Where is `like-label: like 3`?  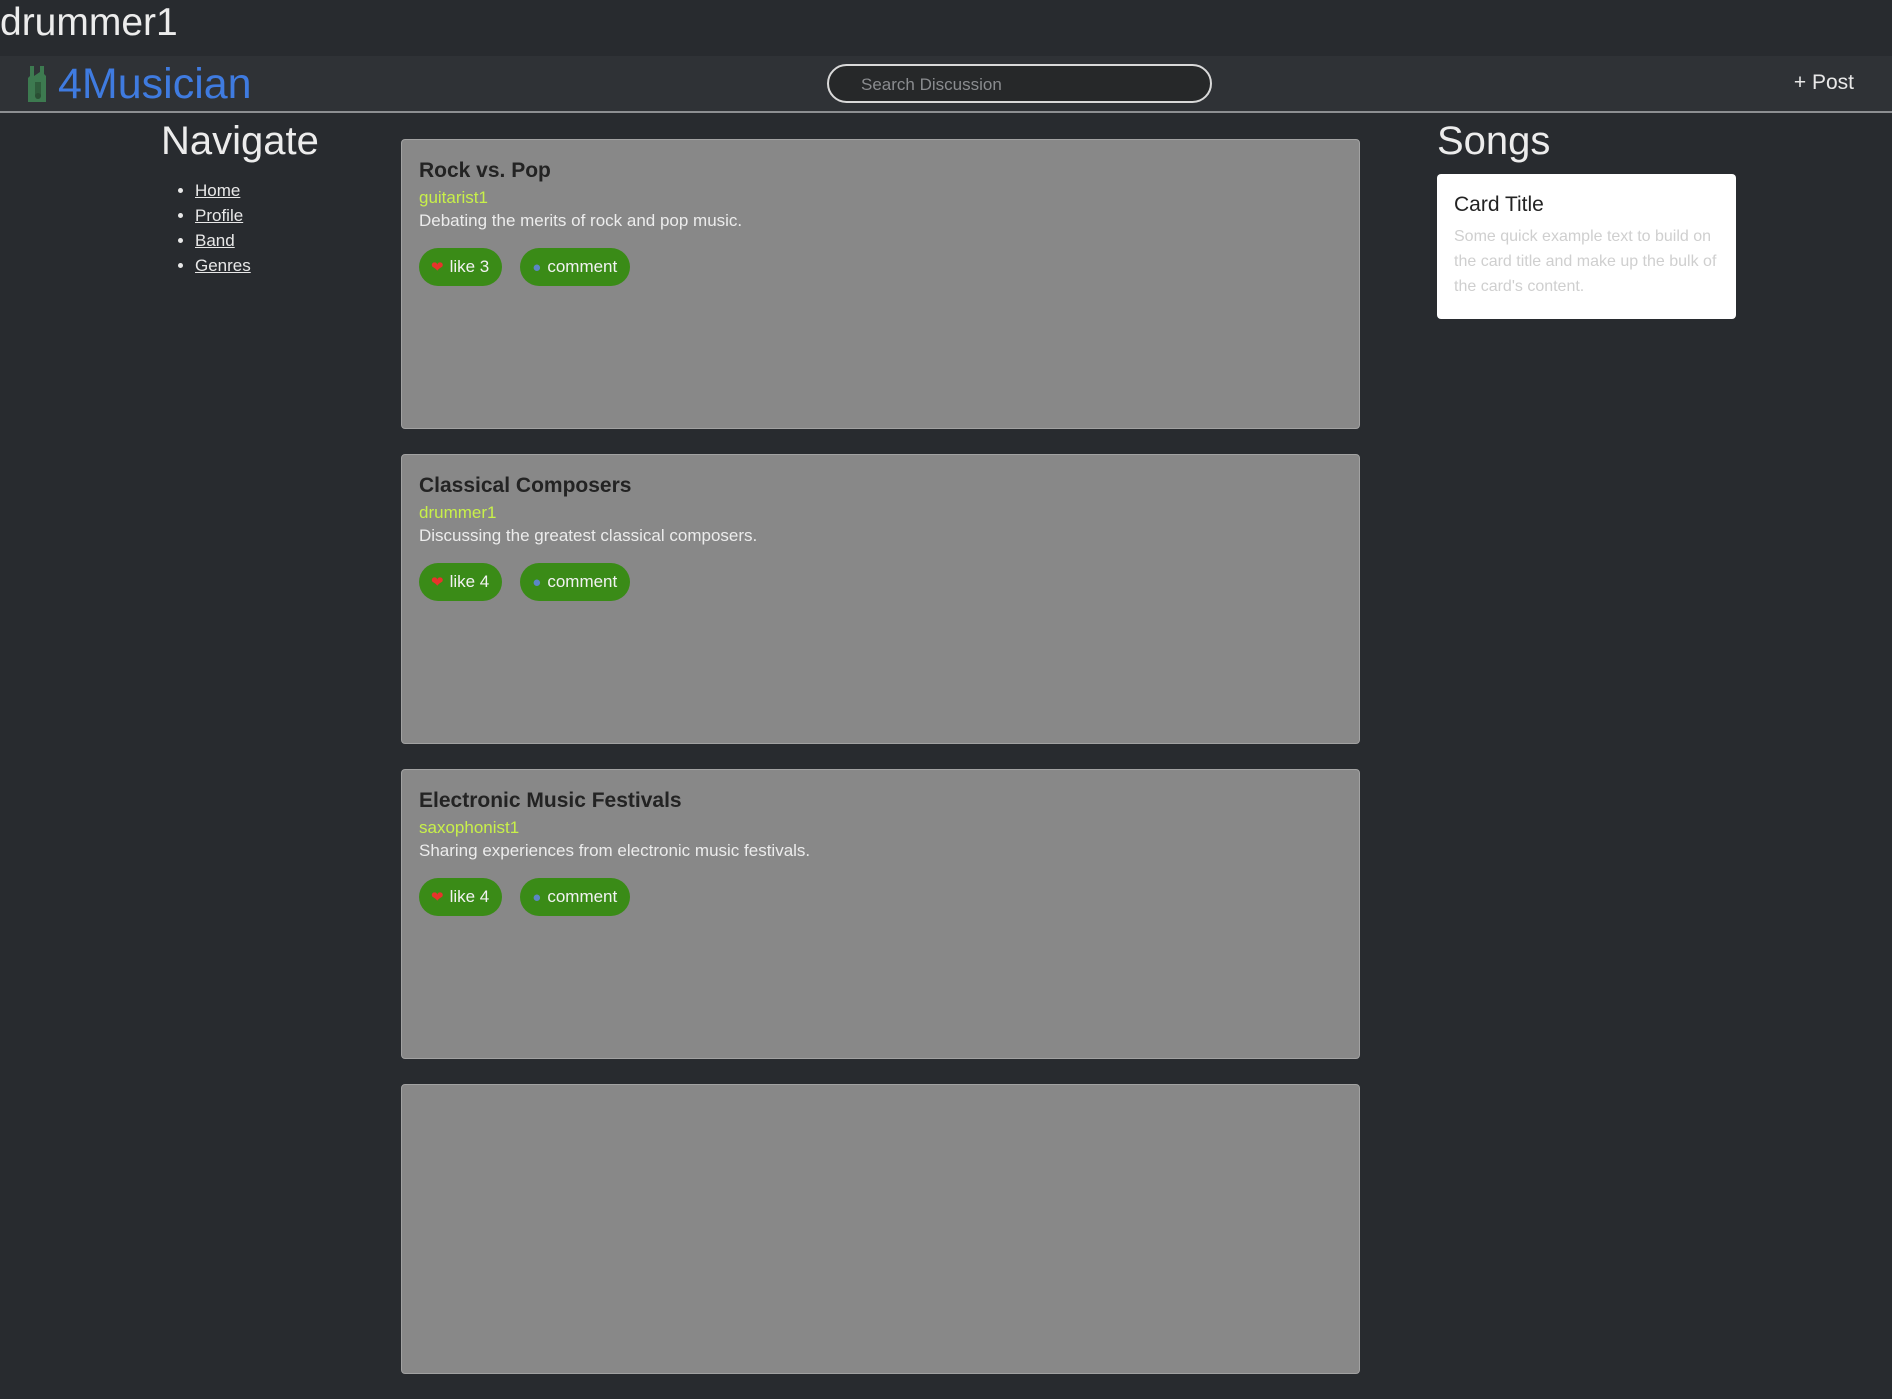 like-label: like 3 is located at coordinates (469, 266).